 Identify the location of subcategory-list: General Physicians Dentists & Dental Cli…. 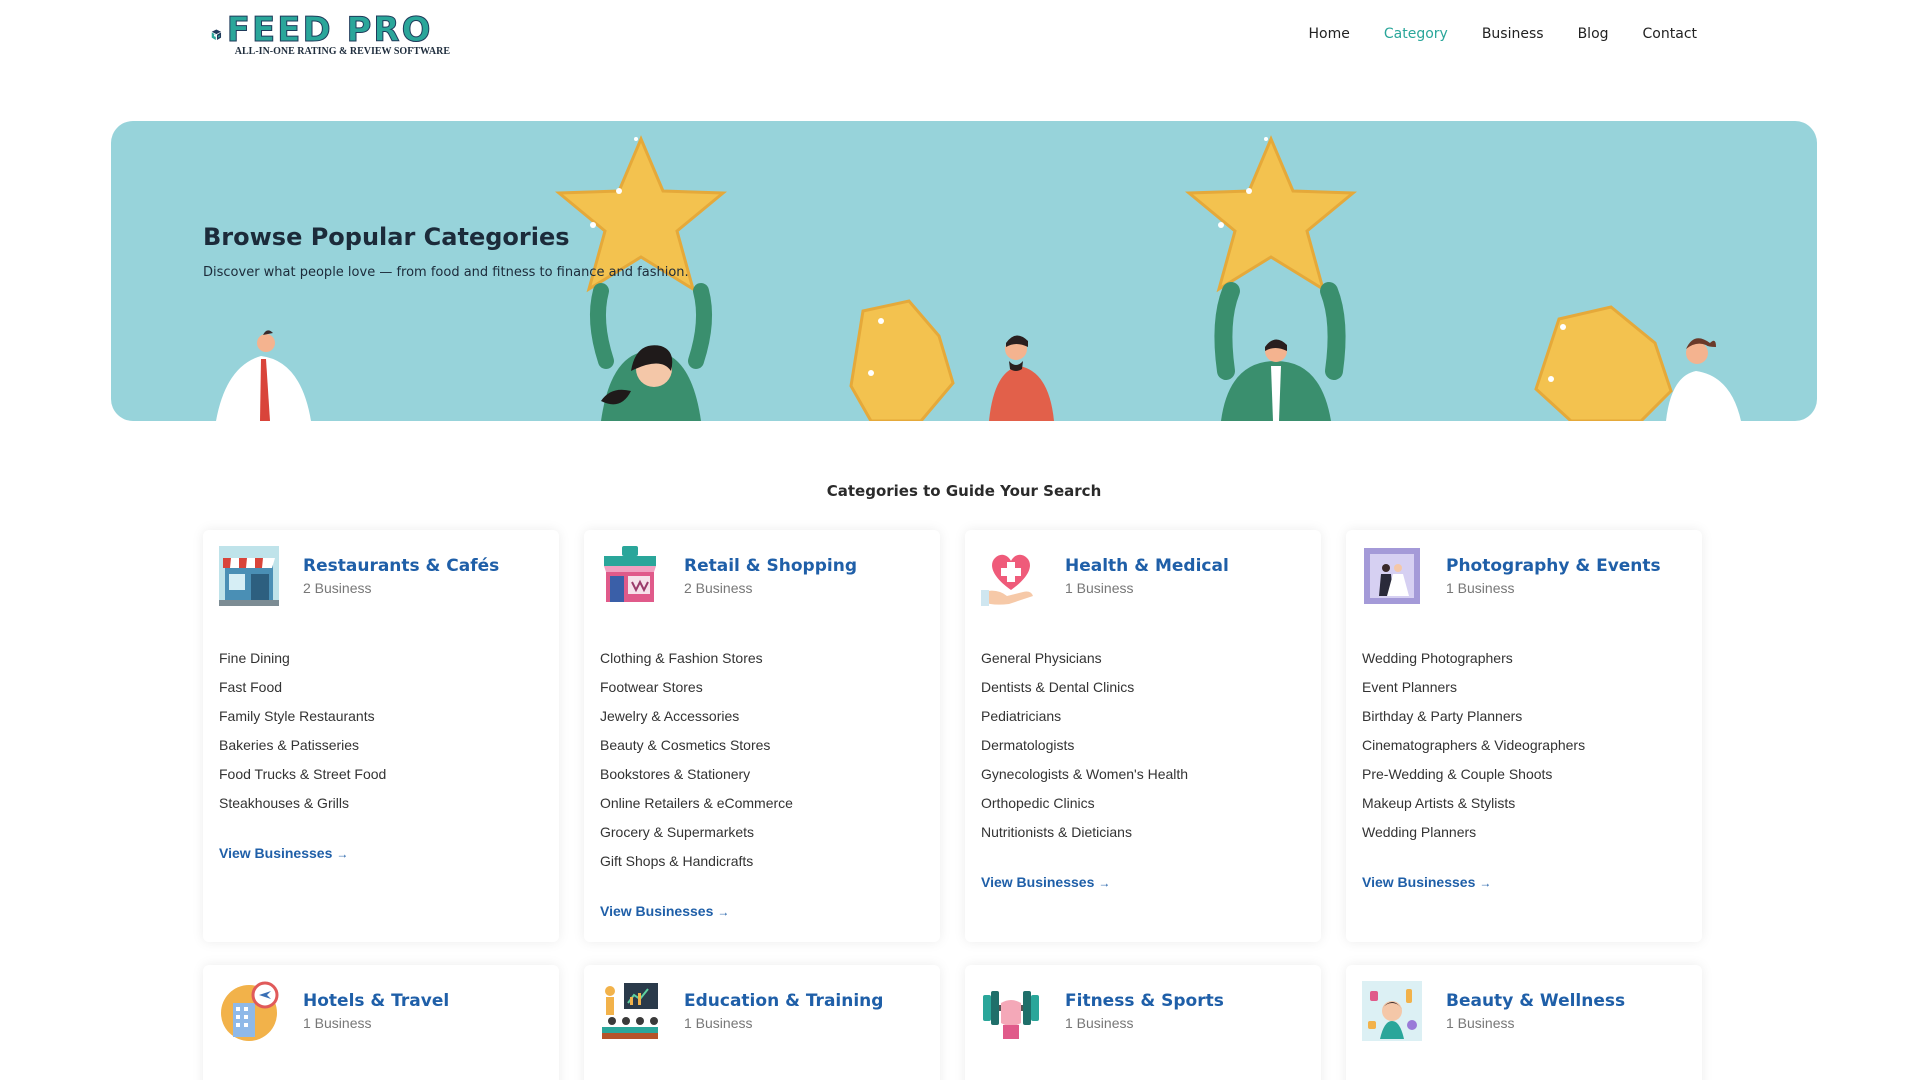
(1084, 749).